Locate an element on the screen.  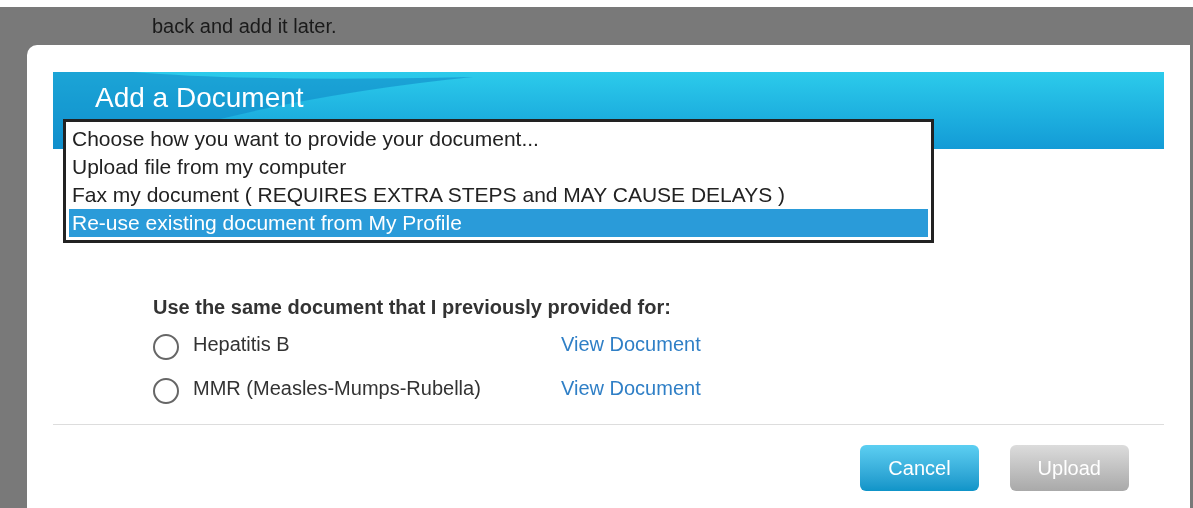
dropdown-option: Re-use existing document from My Profile is located at coordinates (498, 223).